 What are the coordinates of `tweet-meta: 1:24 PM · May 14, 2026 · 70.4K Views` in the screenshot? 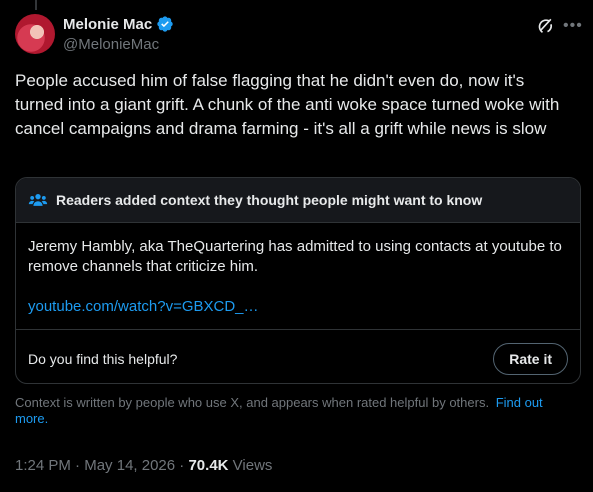 It's located at (143, 465).